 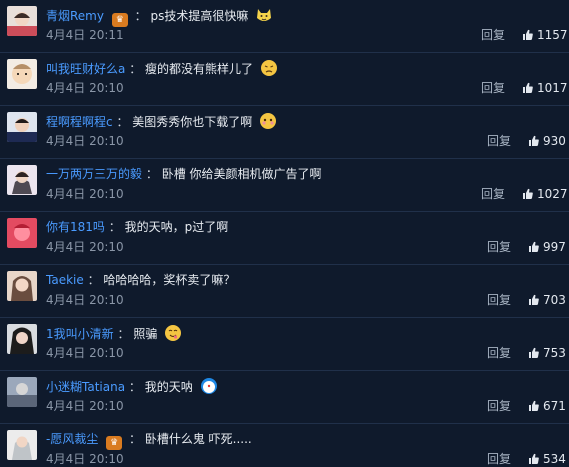 What do you see at coordinates (85, 35) in the screenshot?
I see `timestamp: 4月4日 20:11` at bounding box center [85, 35].